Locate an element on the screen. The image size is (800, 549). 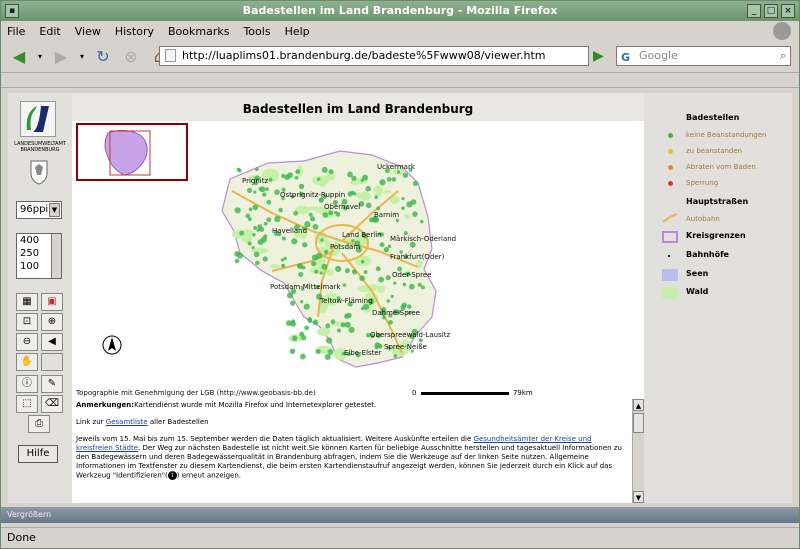
menu-help: Help is located at coordinates (297, 31).